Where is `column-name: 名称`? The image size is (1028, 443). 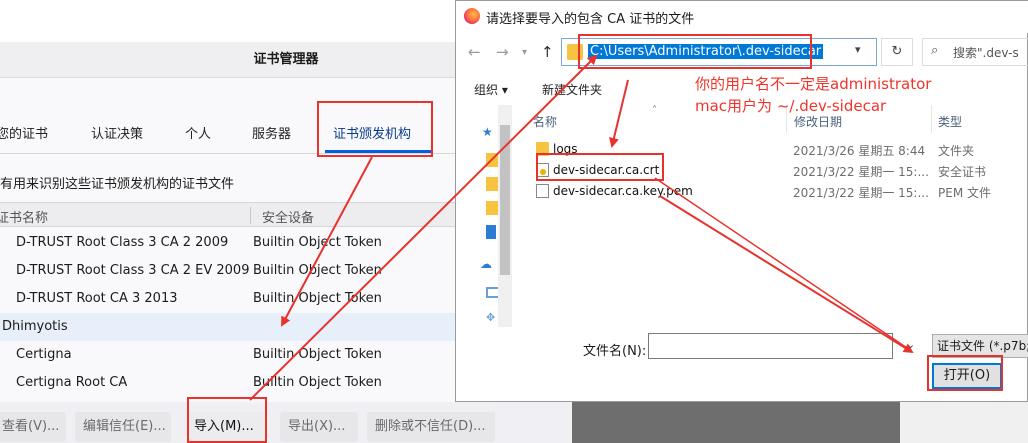
column-name: 名称 is located at coordinates (545, 121).